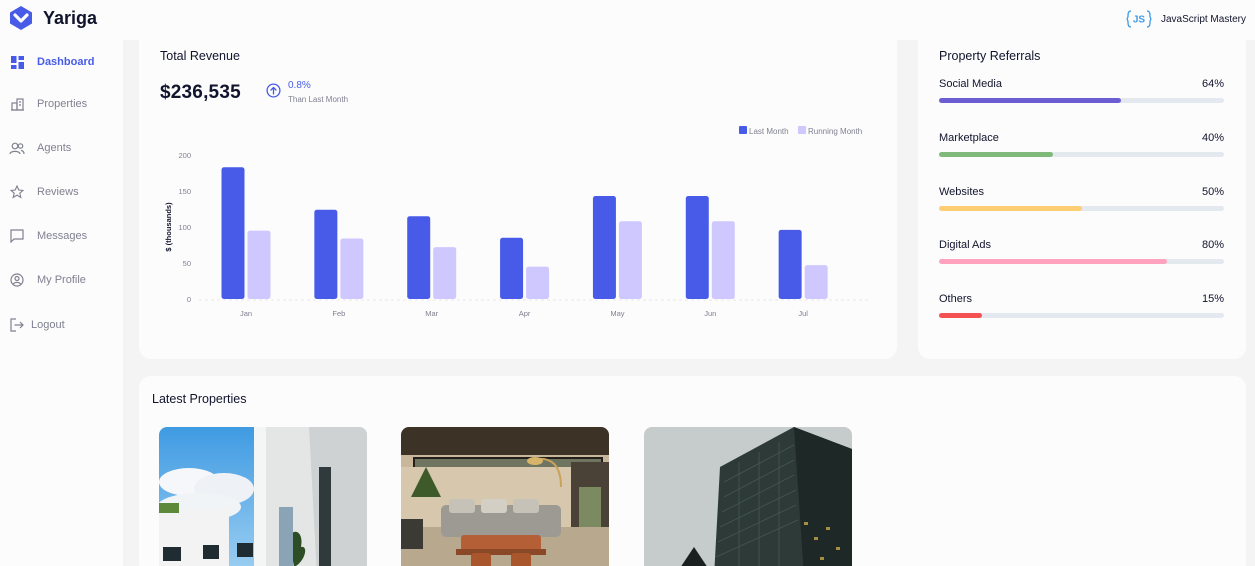 The height and width of the screenshot is (566, 1255). I want to click on referral-percent: 15%, so click(1212, 299).